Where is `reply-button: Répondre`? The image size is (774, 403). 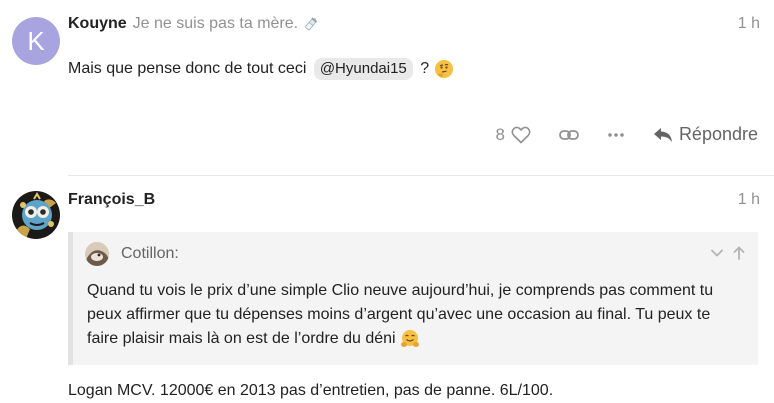 reply-button: Répondre is located at coordinates (705, 134).